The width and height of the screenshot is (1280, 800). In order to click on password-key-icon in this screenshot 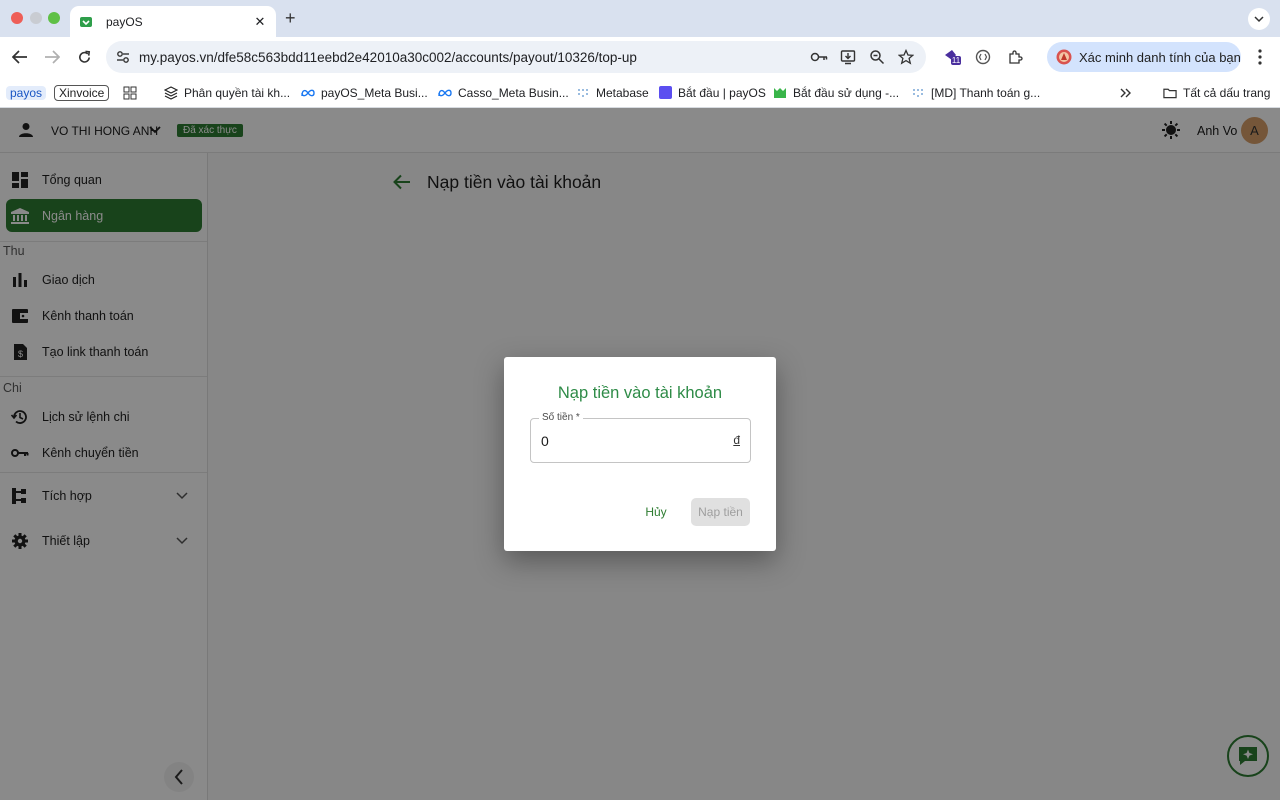, I will do `click(819, 57)`.